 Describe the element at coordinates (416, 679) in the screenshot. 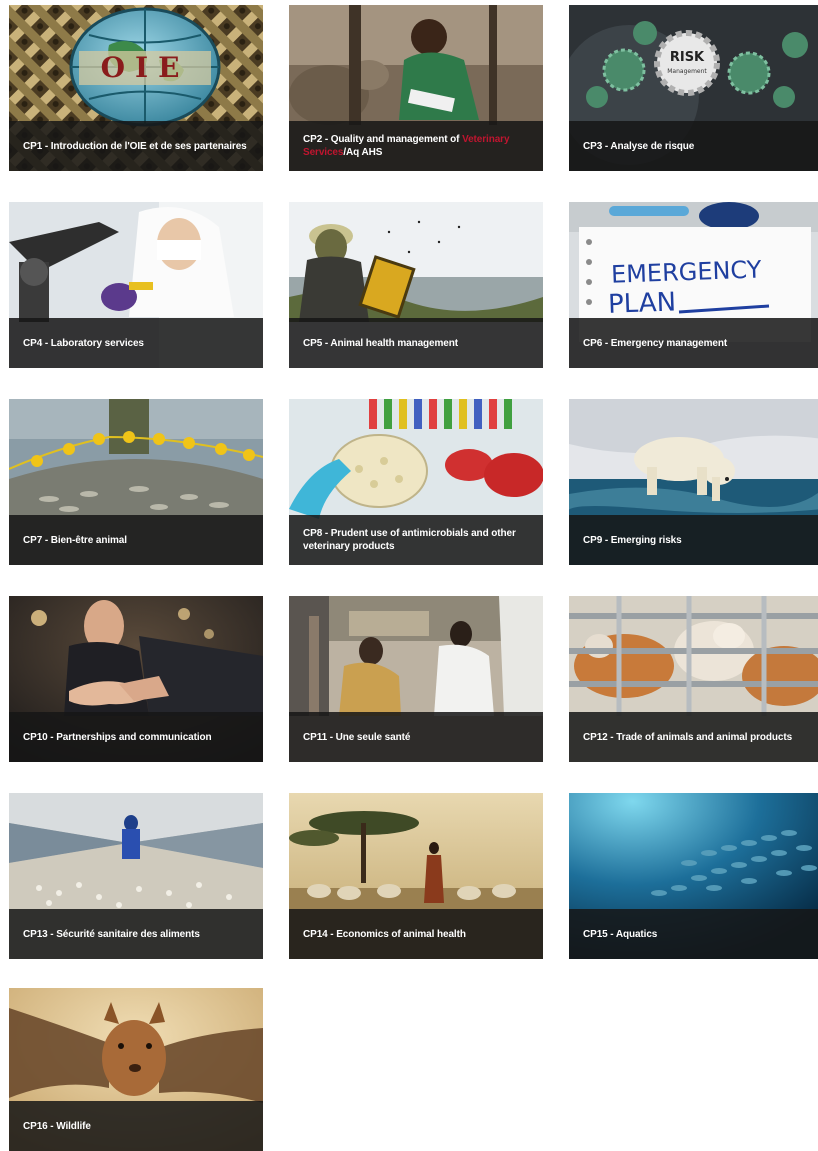

I see `course-card-cp11: CP11 - Une seule santé` at that location.